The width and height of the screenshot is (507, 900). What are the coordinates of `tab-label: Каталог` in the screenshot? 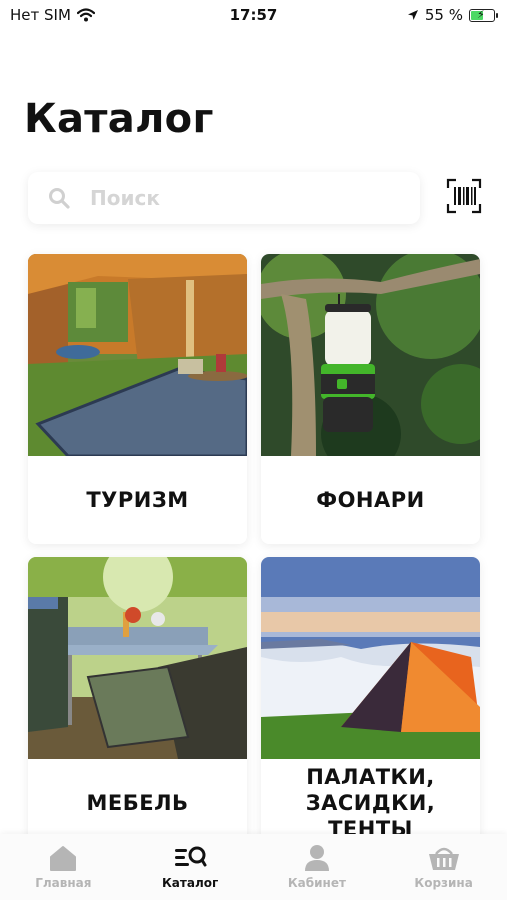 It's located at (190, 883).